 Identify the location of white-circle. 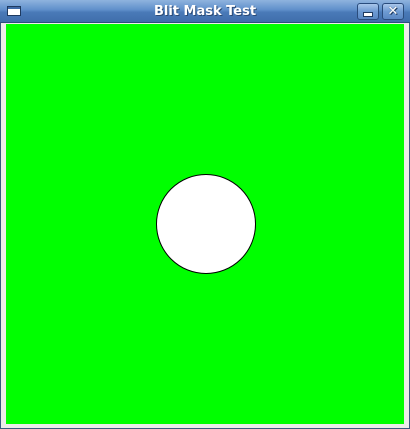
(206, 224).